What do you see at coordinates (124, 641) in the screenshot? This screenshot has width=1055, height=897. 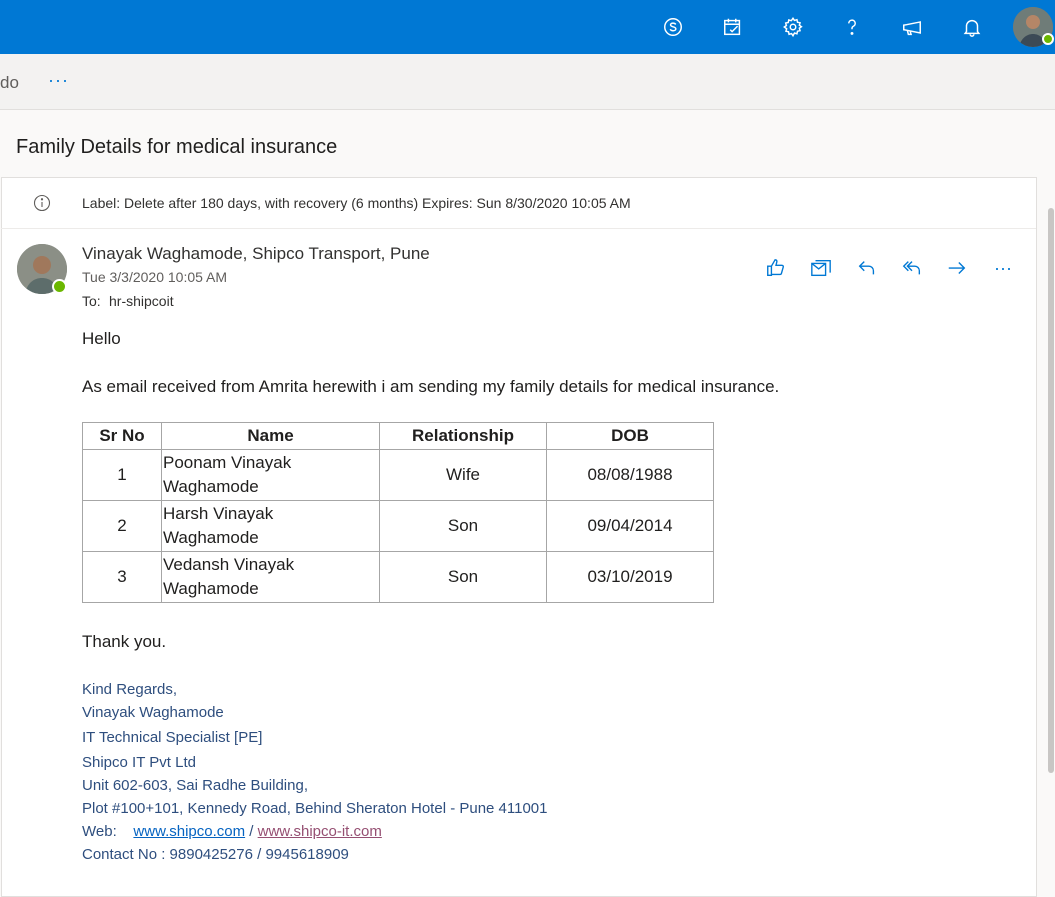 I see `closing: Thank you.` at bounding box center [124, 641].